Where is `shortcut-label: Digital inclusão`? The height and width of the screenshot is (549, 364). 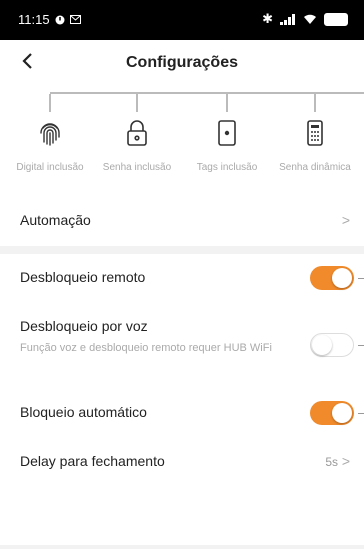 shortcut-label: Digital inclusão is located at coordinates (50, 167).